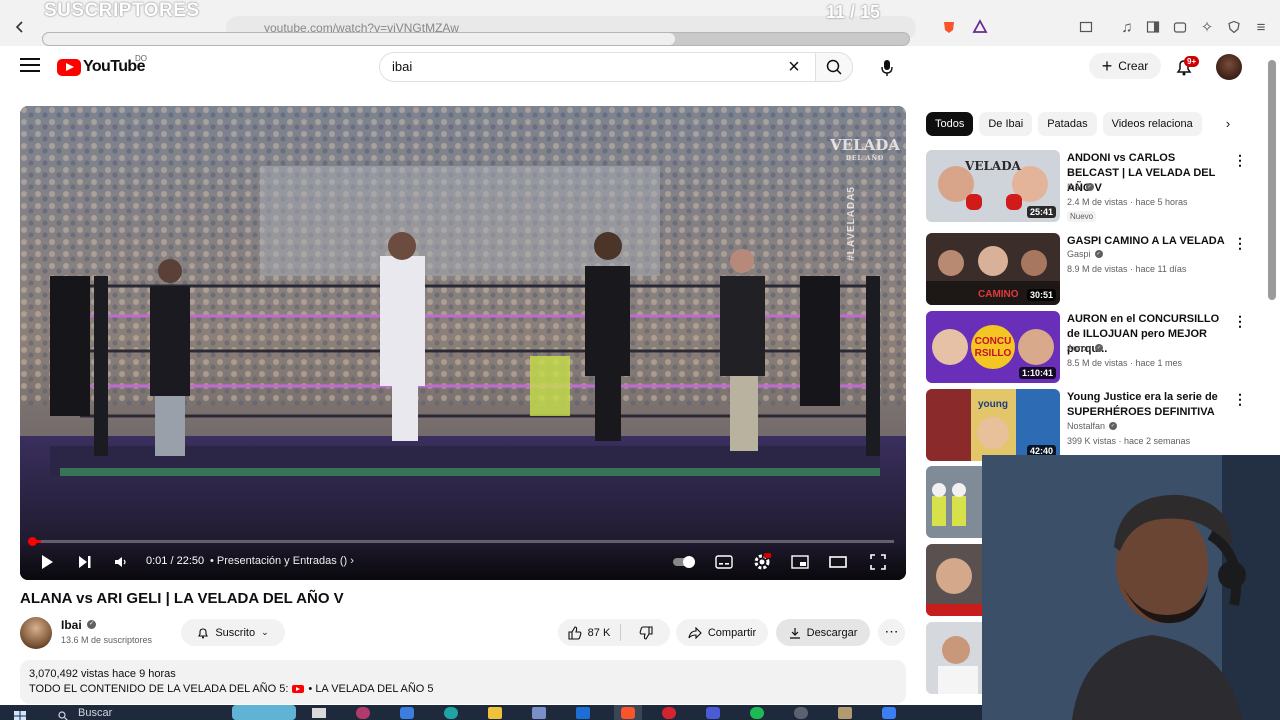 The height and width of the screenshot is (720, 1280). Describe the element at coordinates (1153, 27) in the screenshot. I see `sidebar-icon` at that location.